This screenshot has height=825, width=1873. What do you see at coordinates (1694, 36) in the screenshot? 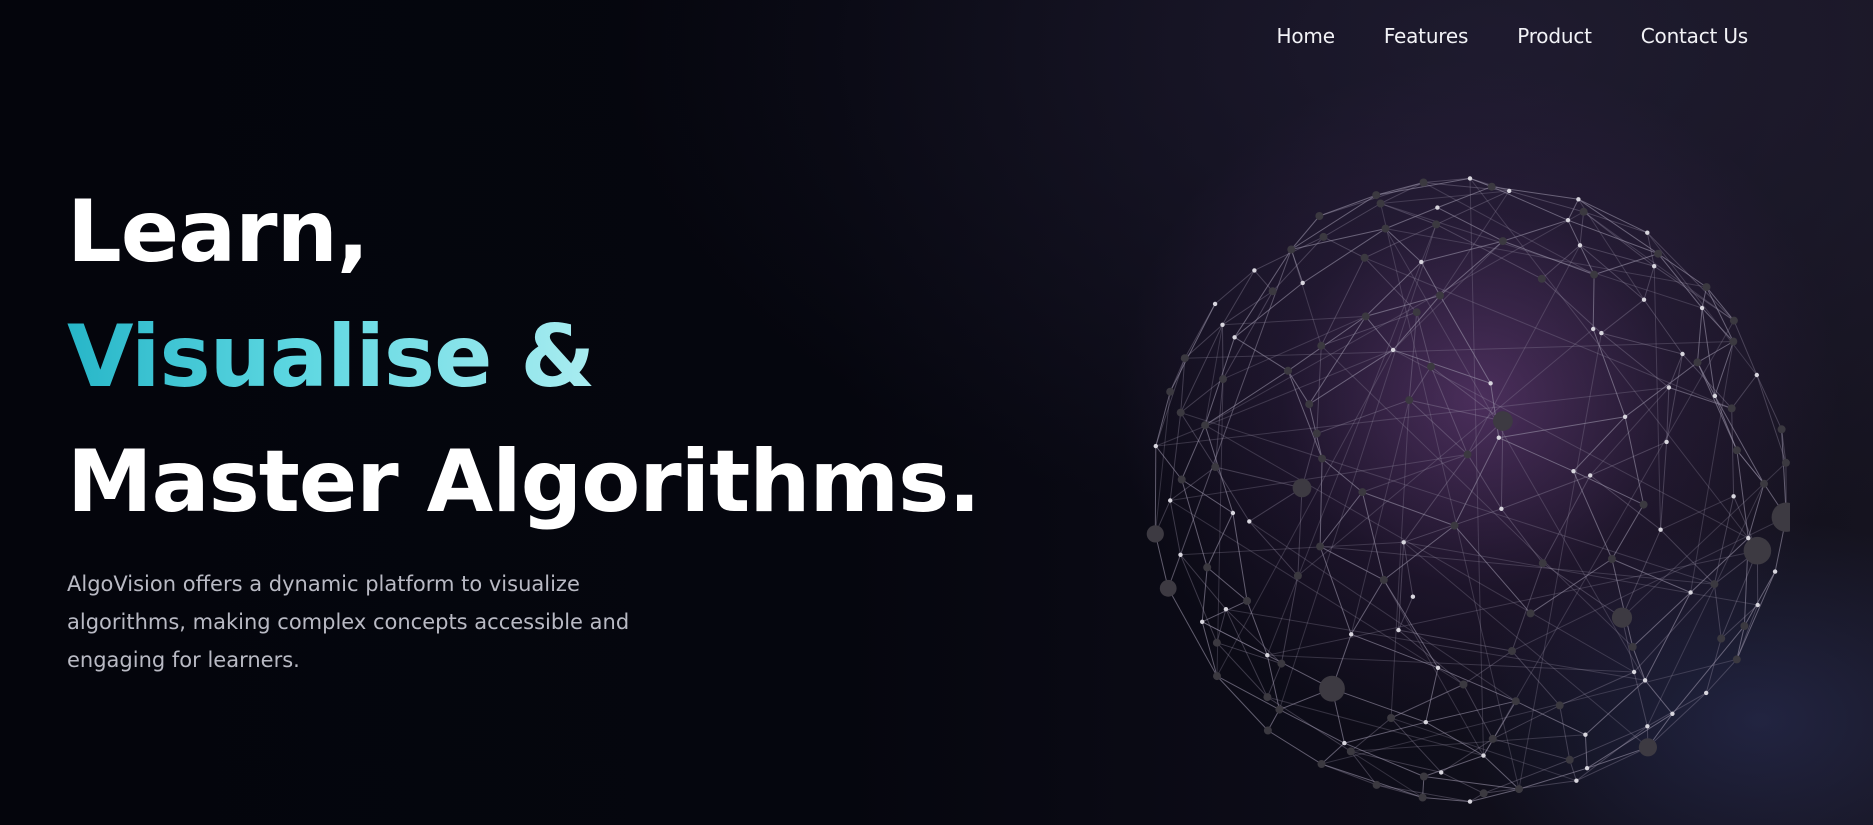
I see `nav-contact-link: Contact Us` at bounding box center [1694, 36].